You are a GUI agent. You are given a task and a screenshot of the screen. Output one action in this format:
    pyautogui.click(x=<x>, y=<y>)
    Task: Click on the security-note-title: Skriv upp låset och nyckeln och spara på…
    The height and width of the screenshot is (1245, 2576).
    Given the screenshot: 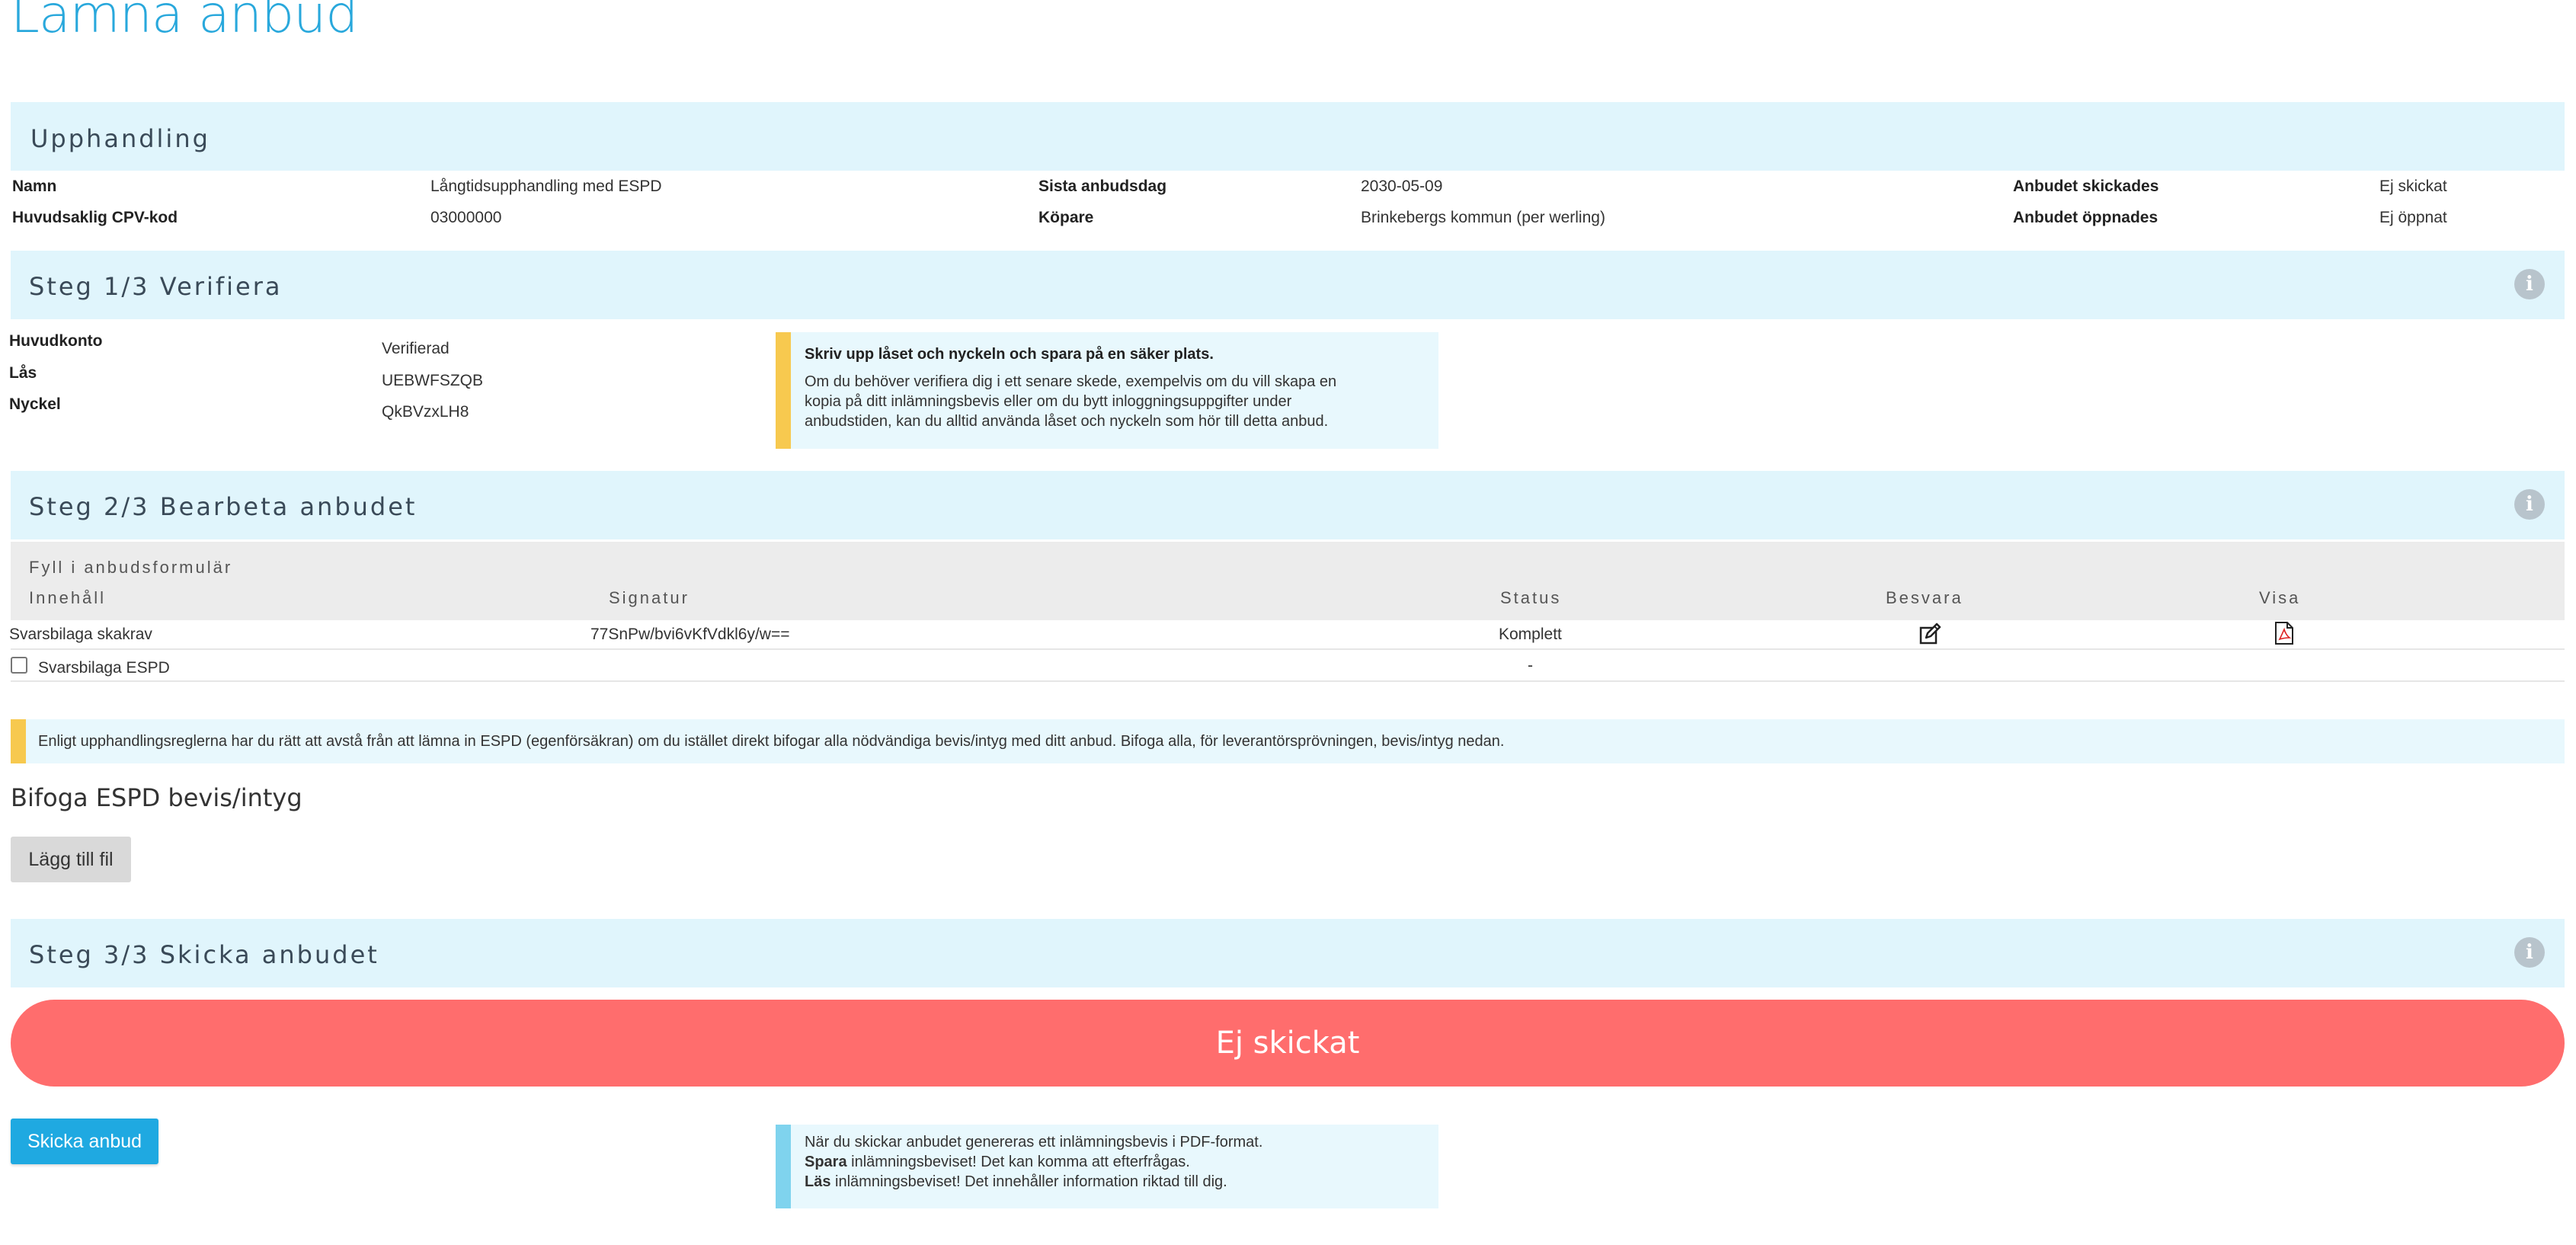 What is the action you would take?
    pyautogui.click(x=1009, y=354)
    